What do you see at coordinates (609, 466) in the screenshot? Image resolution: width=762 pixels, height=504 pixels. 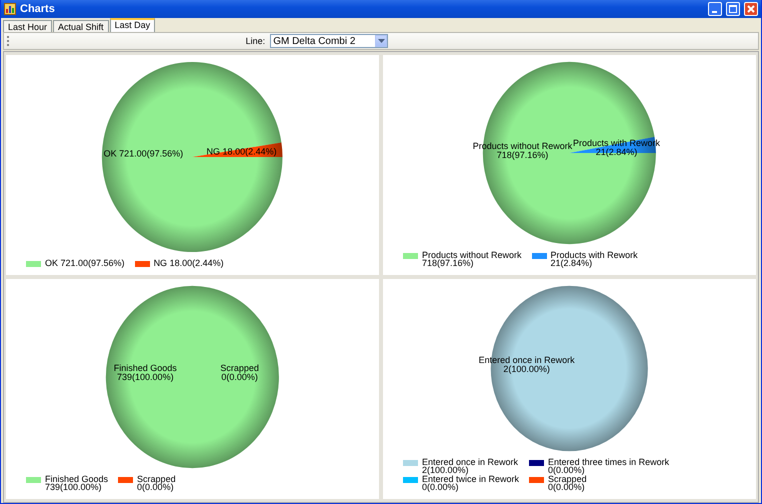 I see `legend-label: Entered three times in Rework 0(0.00%)` at bounding box center [609, 466].